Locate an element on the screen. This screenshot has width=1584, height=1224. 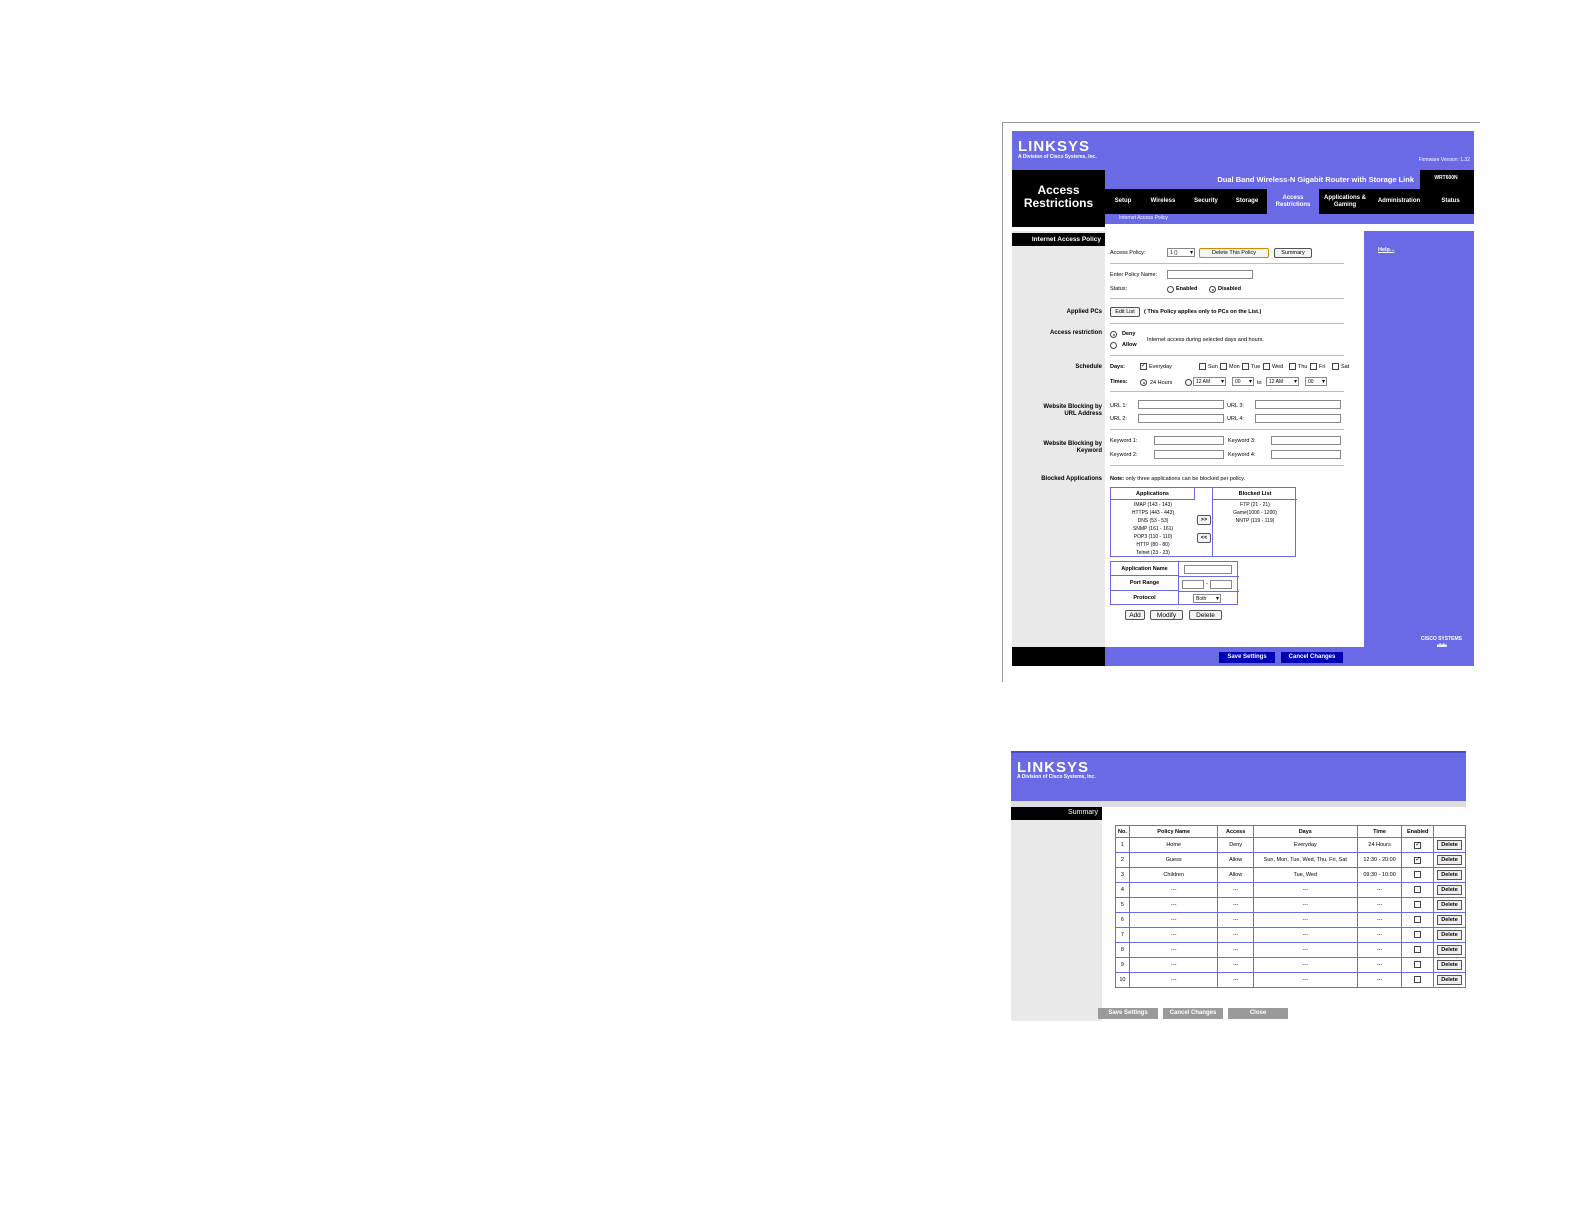
summary-button: Summary is located at coordinates (1293, 253).